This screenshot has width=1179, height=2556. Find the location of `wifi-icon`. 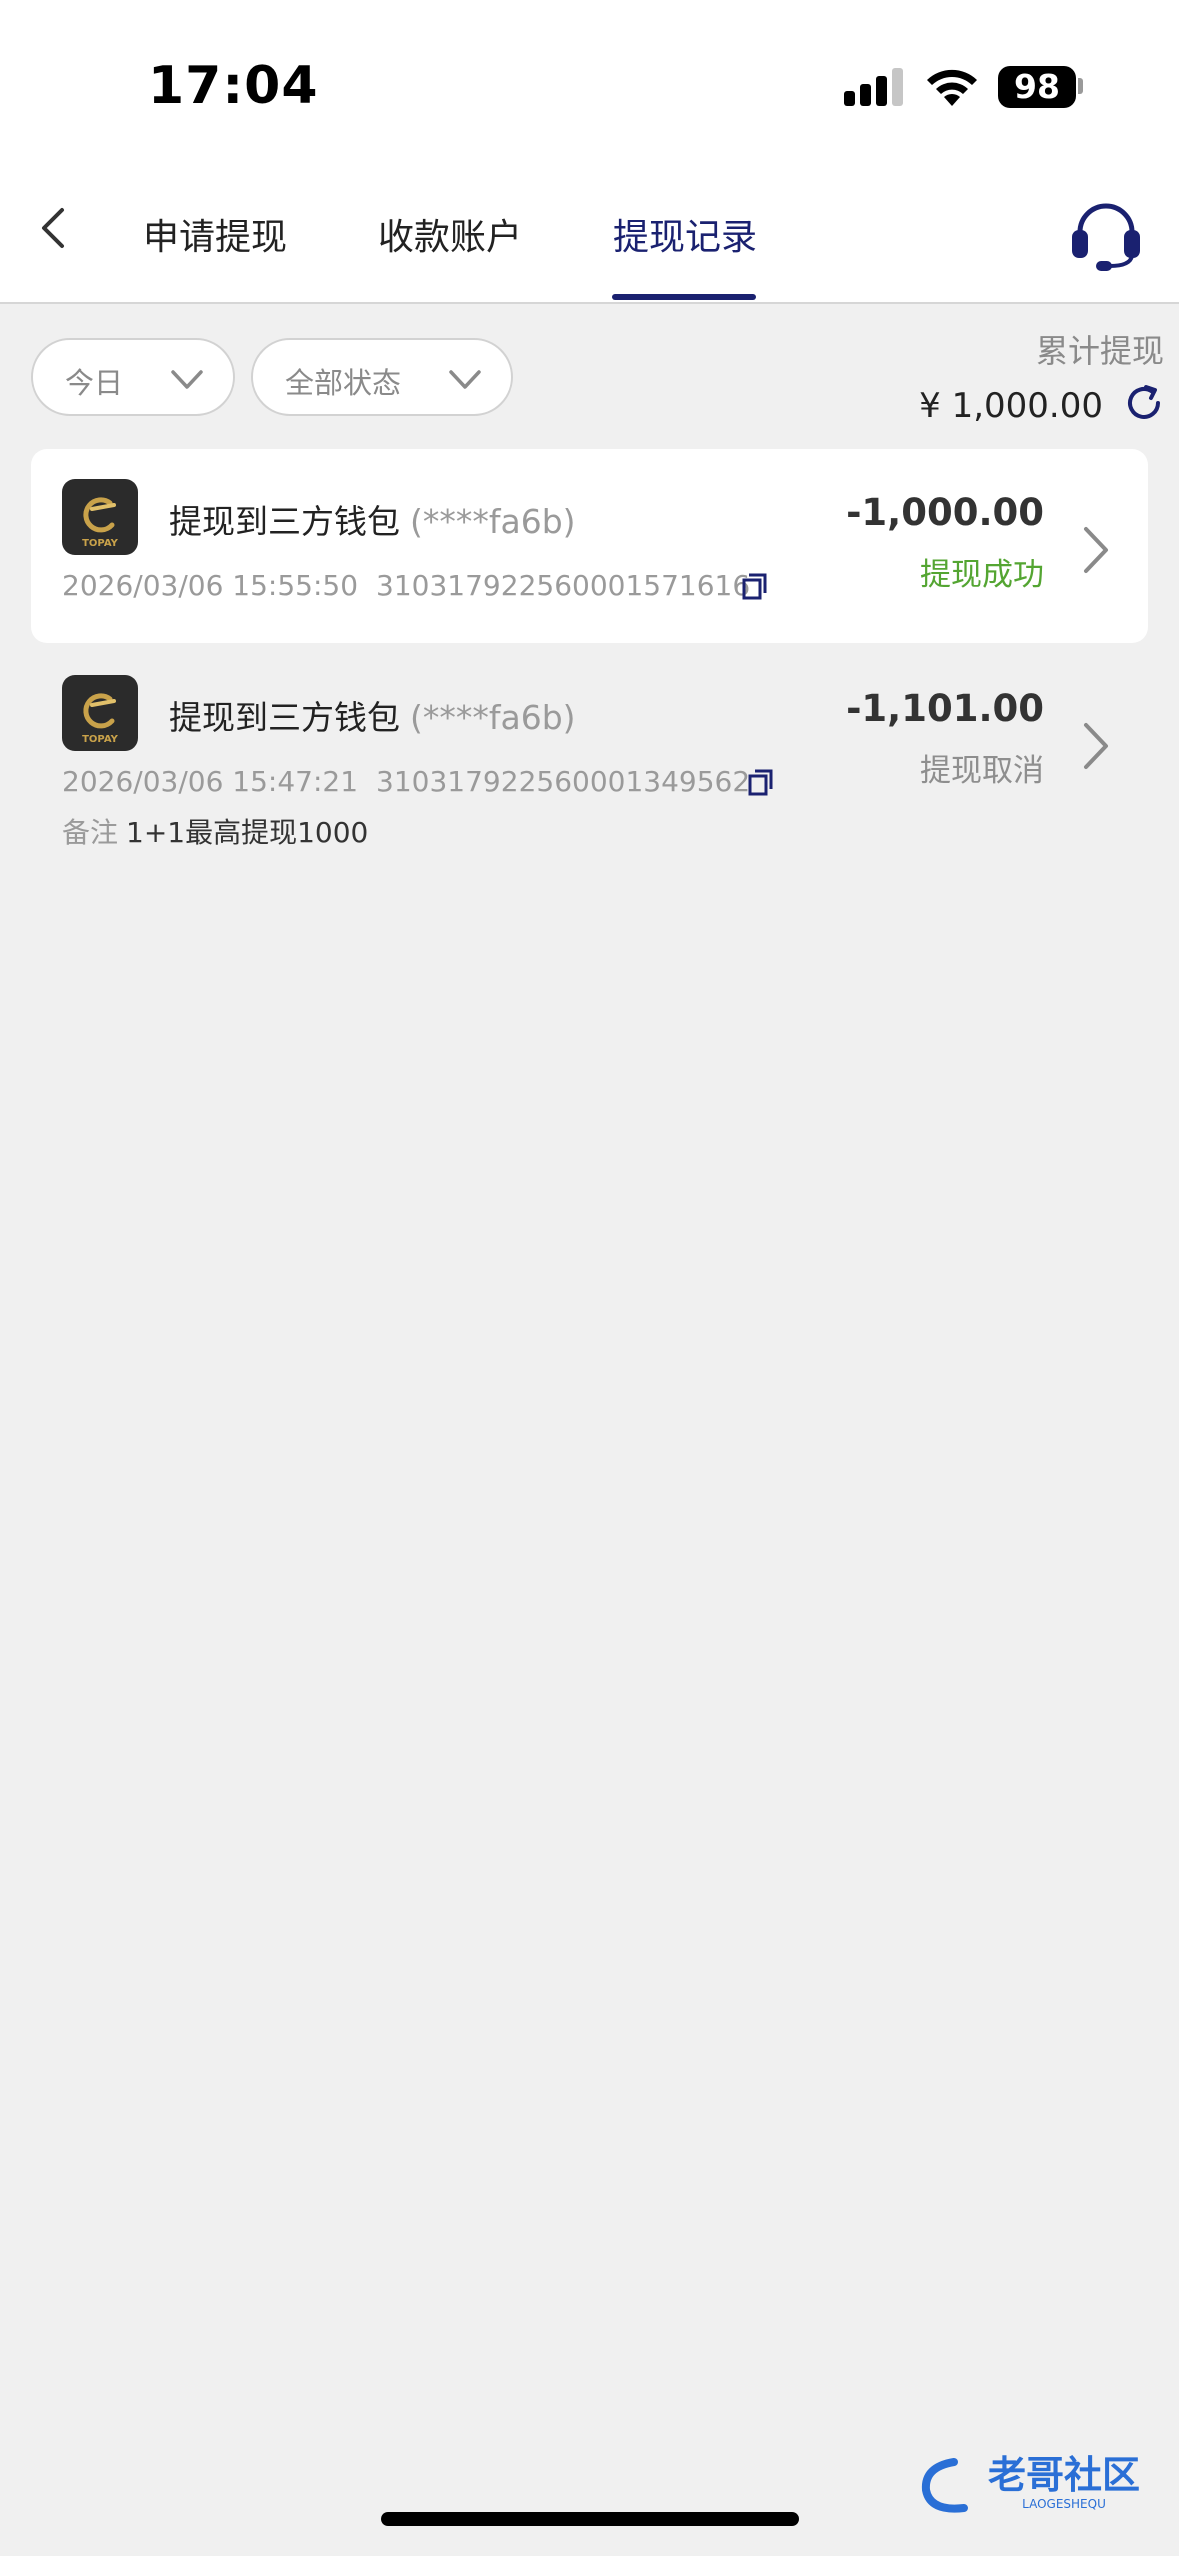

wifi-icon is located at coordinates (952, 87).